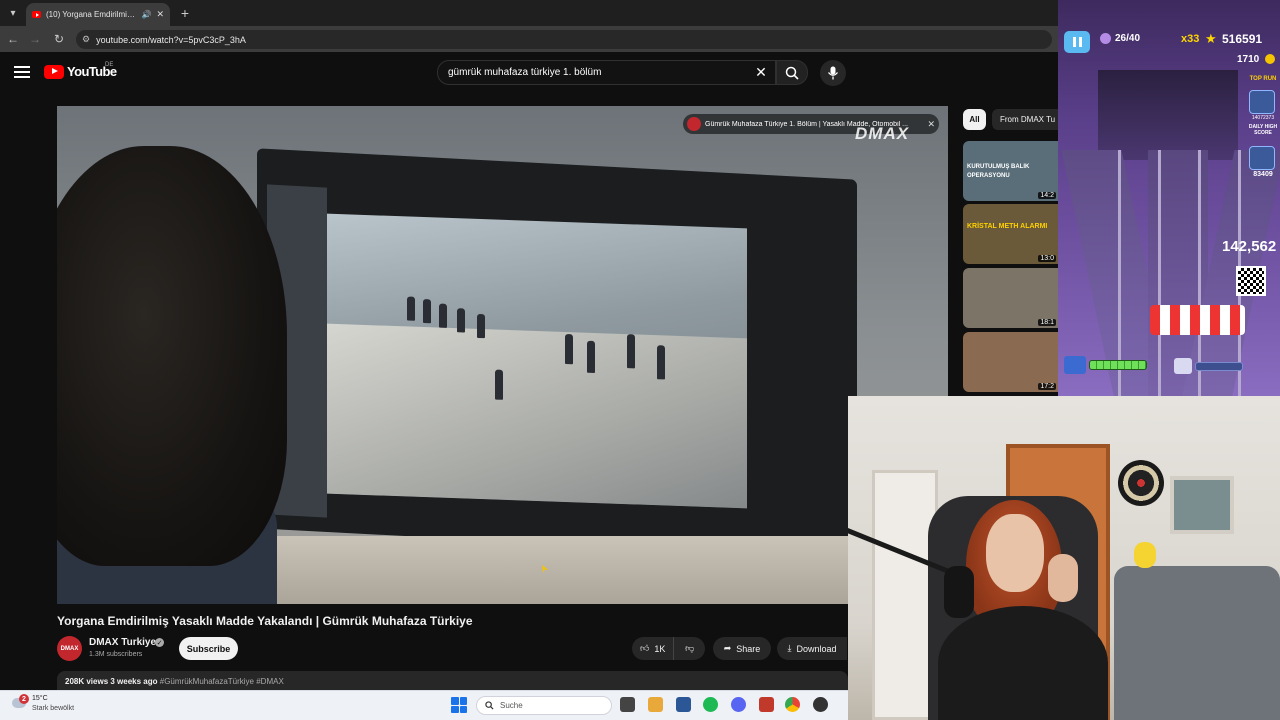 This screenshot has height=720, width=1280. What do you see at coordinates (146, 14) in the screenshot?
I see `audio-icon: 🔊` at bounding box center [146, 14].